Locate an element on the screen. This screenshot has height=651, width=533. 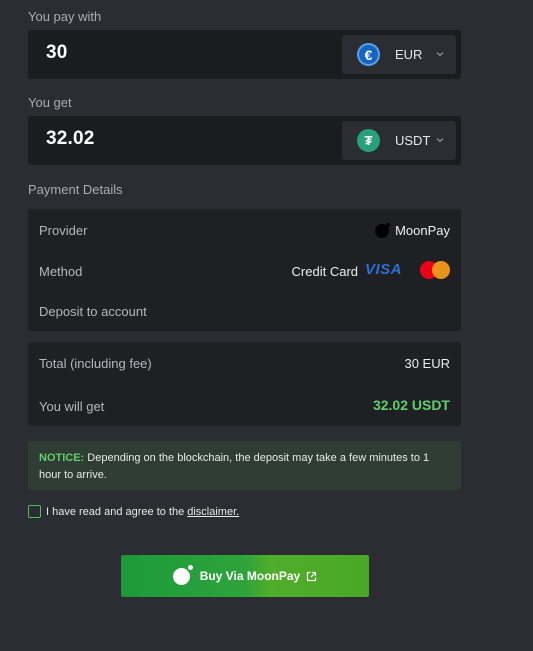
get-currency-select: ₮ USDT is located at coordinates (399, 140).